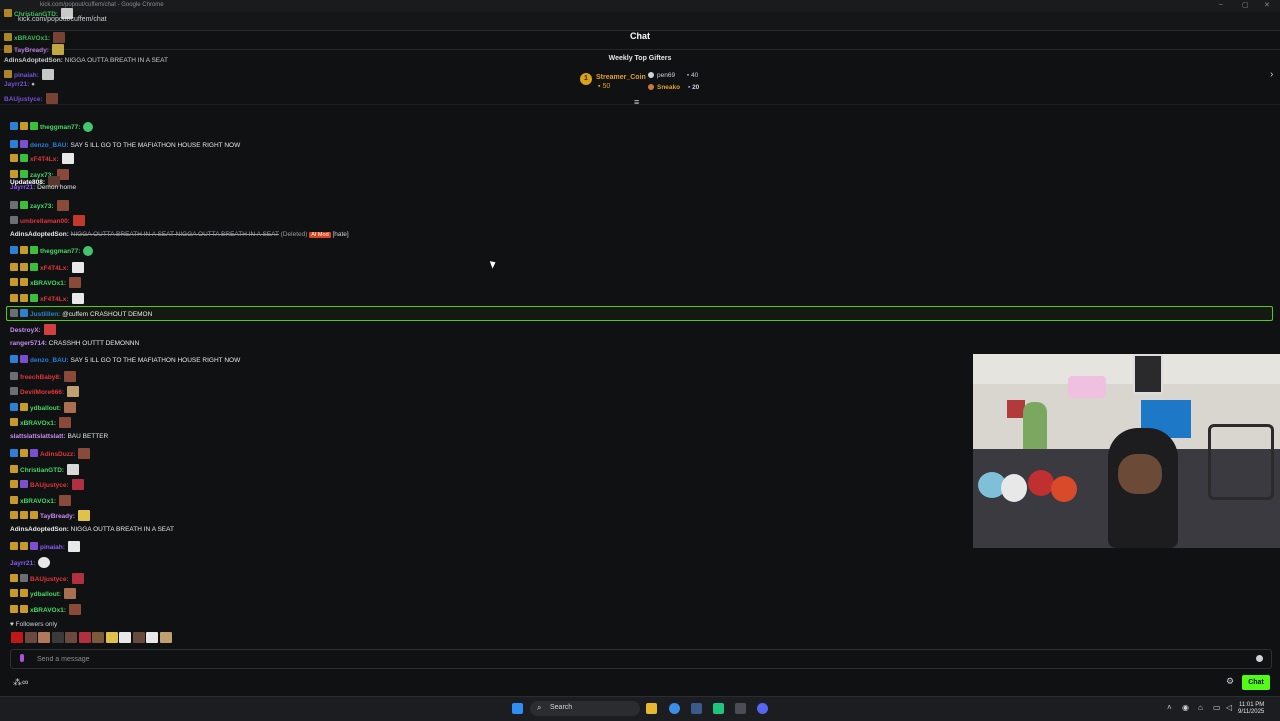 This screenshot has height=721, width=1280. What do you see at coordinates (74, 343) in the screenshot?
I see `chat-message: ranger5714: CRASSHH OUTTT DEMONNN` at bounding box center [74, 343].